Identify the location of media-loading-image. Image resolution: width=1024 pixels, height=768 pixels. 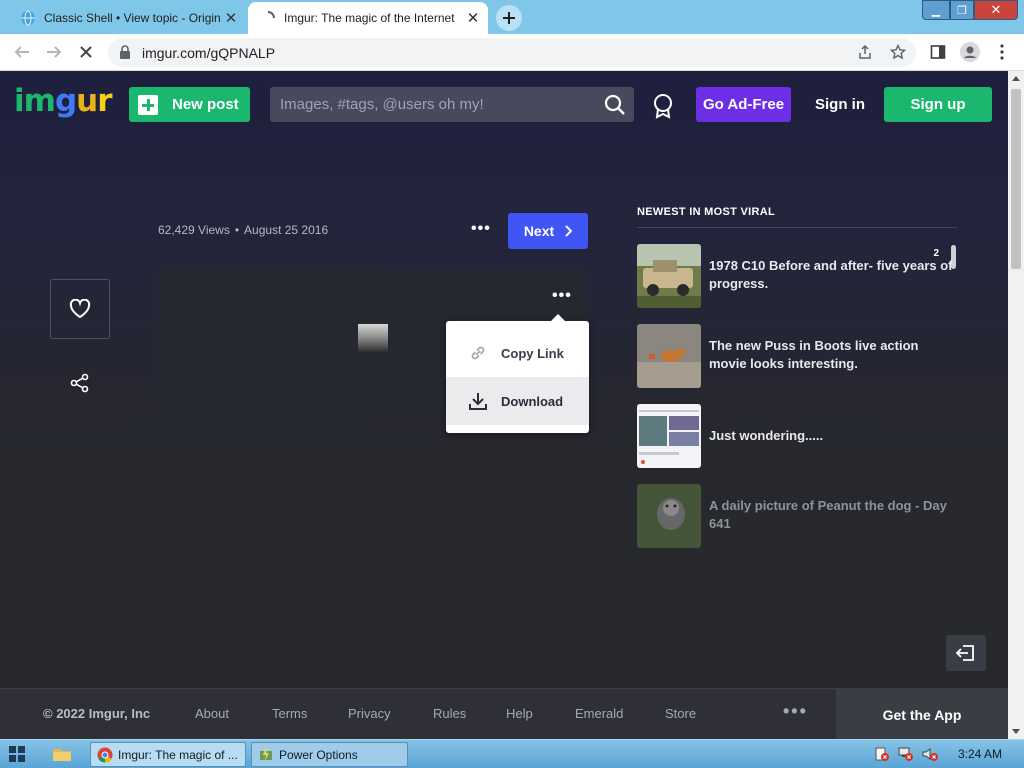
(373, 338).